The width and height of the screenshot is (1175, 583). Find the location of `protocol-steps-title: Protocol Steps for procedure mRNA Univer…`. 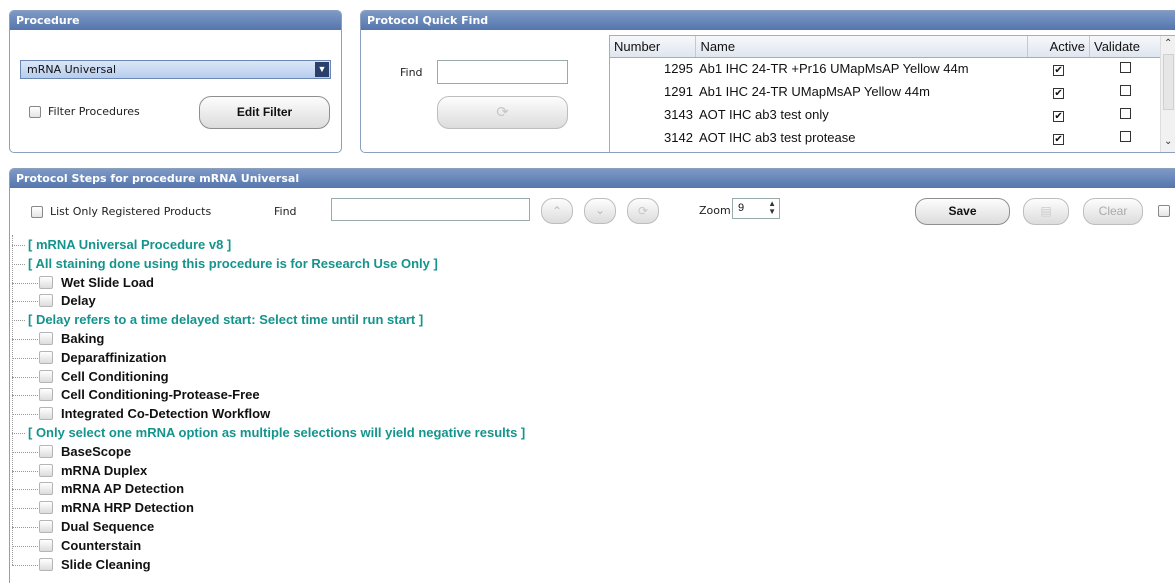

protocol-steps-title: Protocol Steps for procedure mRNA Univer… is located at coordinates (592, 178).